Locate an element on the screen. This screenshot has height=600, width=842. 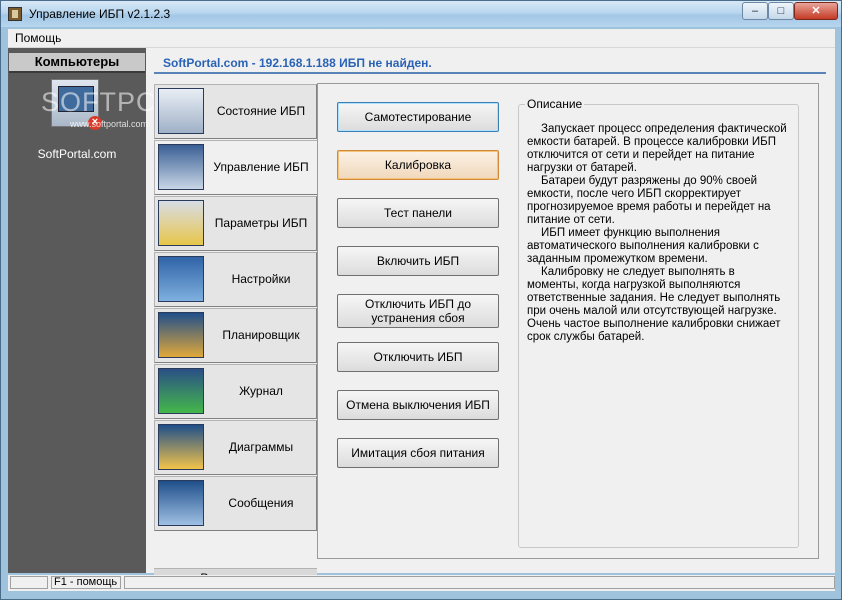
nav-item-messages: Сообщения is located at coordinates (235, 503).